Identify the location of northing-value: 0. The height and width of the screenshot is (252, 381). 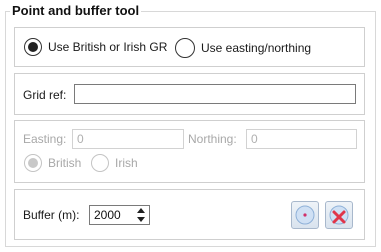
(254, 139).